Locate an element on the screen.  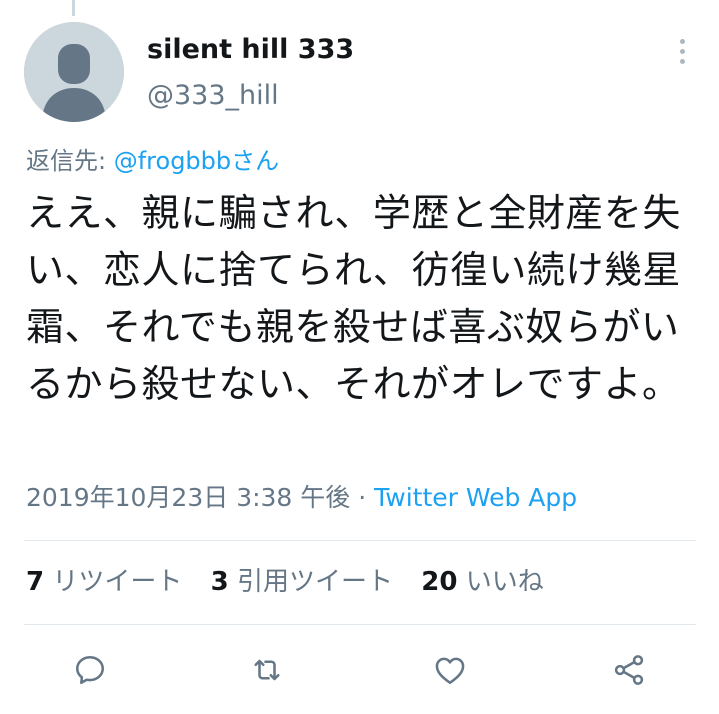
reply-to-line: 返信先: @frogbbbさん is located at coordinates (152, 161).